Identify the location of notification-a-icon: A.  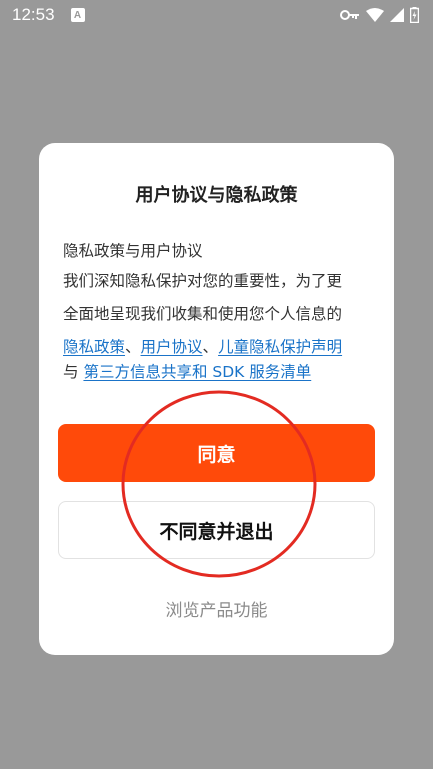
(77, 15).